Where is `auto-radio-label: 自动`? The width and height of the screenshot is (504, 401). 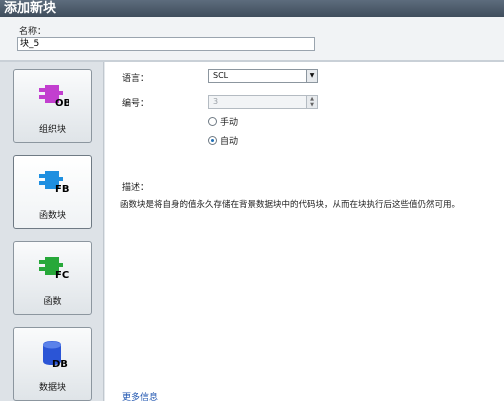
auto-radio-label: 自动 is located at coordinates (229, 142).